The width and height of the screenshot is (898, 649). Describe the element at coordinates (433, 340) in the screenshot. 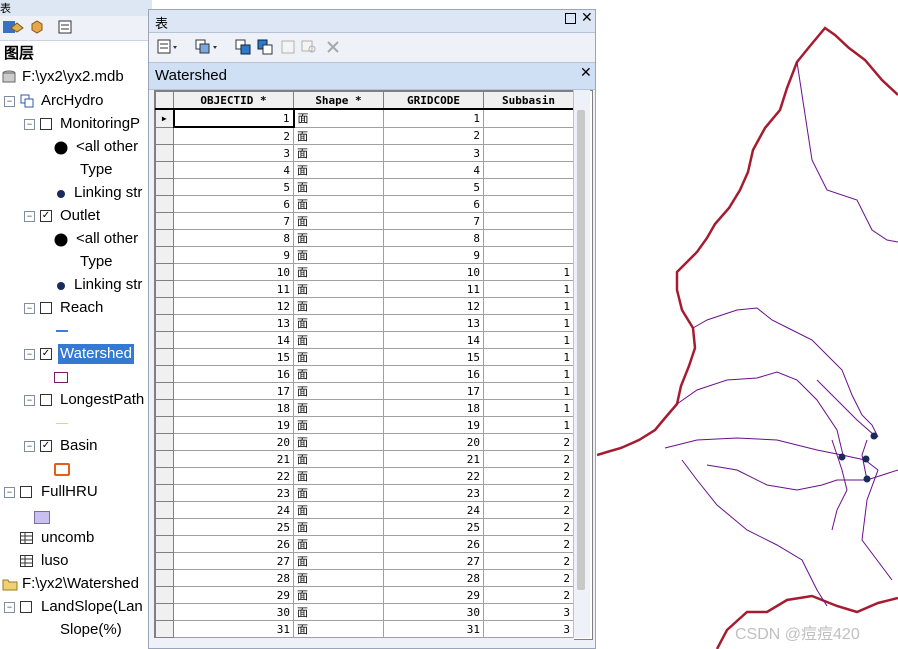

I see `cell-gridcode: 14` at that location.